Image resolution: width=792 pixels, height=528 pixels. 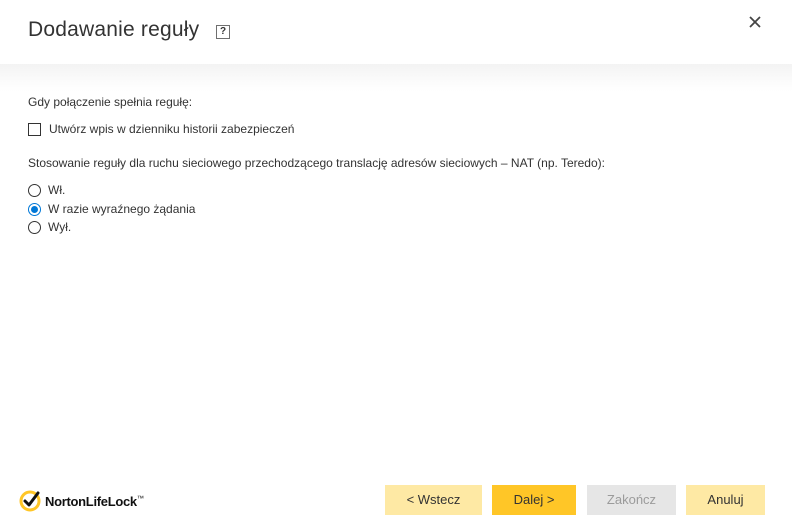 I want to click on cancel-button: Anuluj, so click(x=725, y=500).